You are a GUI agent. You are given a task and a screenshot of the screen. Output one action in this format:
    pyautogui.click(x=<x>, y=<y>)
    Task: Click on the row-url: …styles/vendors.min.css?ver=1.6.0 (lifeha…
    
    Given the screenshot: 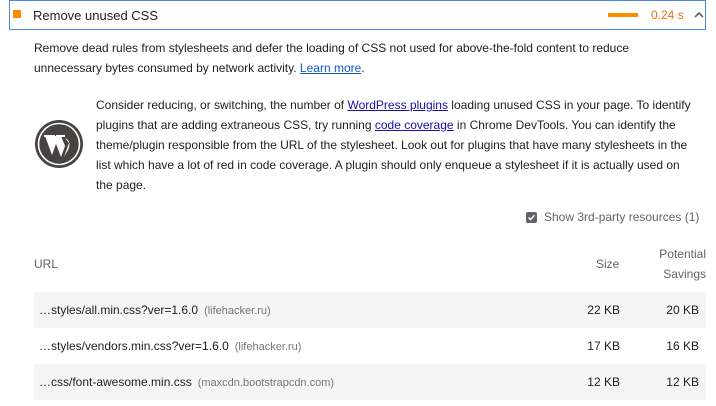 What is the action you would take?
    pyautogui.click(x=170, y=346)
    